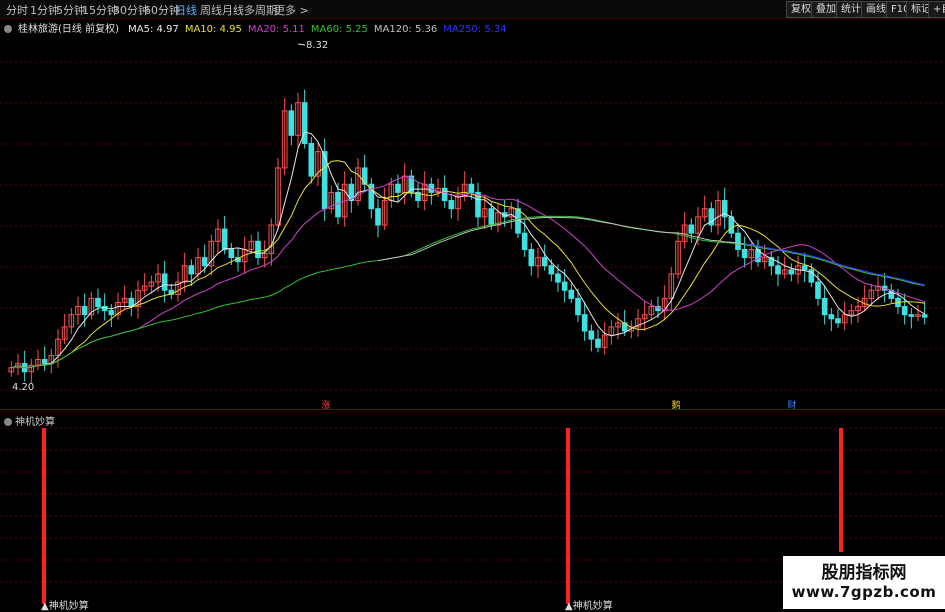  Describe the element at coordinates (675, 404) in the screenshot. I see `event-mark-1: 鹅` at that location.